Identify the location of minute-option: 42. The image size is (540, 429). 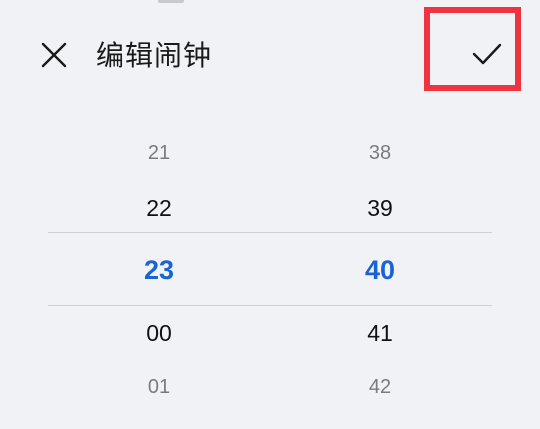
(380, 387).